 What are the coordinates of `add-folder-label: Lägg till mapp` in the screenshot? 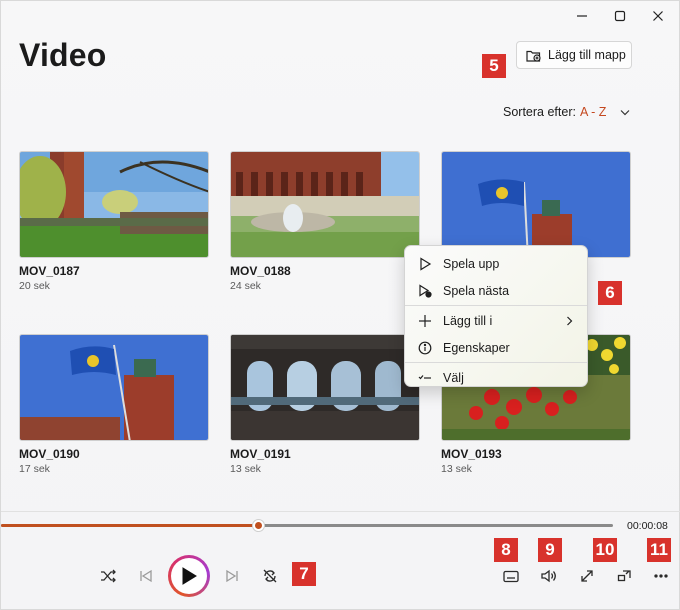 It's located at (587, 55).